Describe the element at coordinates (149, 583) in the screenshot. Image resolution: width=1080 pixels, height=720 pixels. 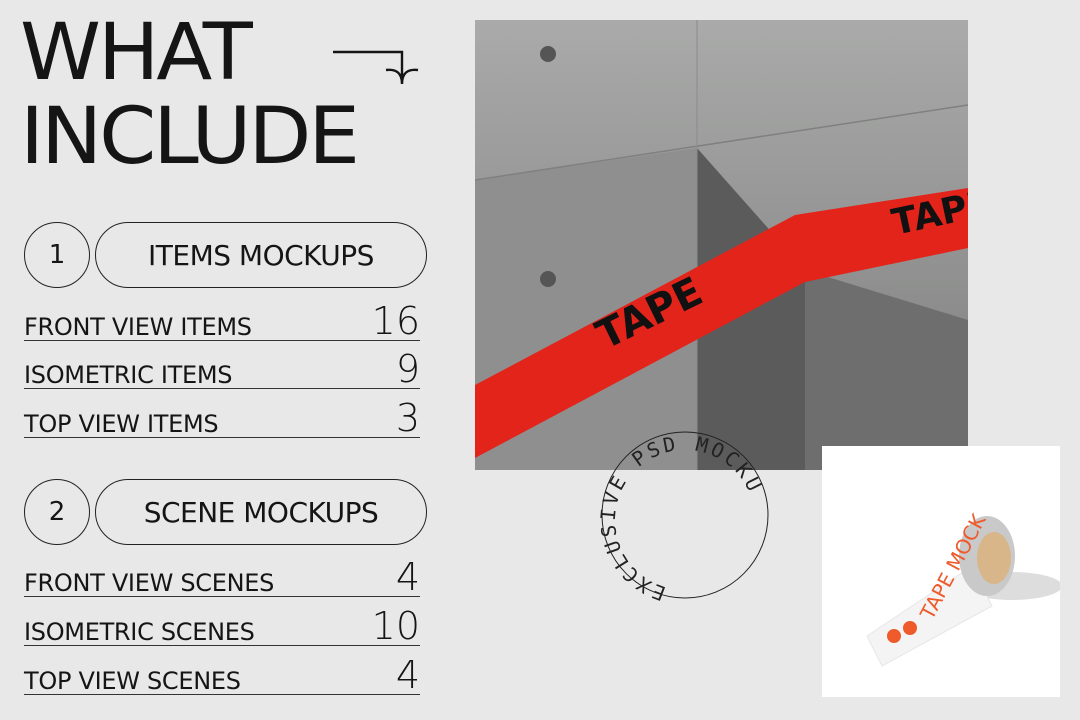
I see `item-label: FRONT VIEW SCENES` at that location.